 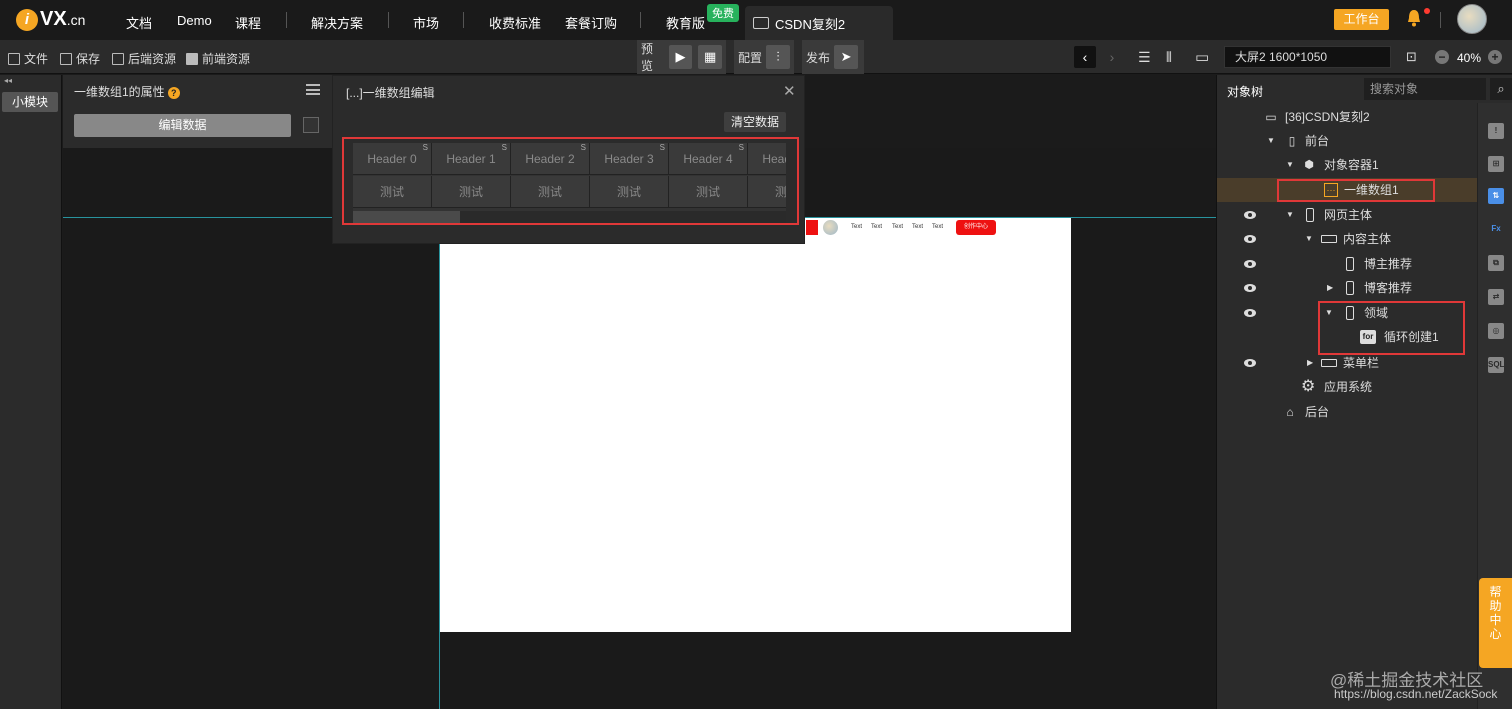 What do you see at coordinates (723, 13) in the screenshot?
I see `free-badge: 免费` at bounding box center [723, 13].